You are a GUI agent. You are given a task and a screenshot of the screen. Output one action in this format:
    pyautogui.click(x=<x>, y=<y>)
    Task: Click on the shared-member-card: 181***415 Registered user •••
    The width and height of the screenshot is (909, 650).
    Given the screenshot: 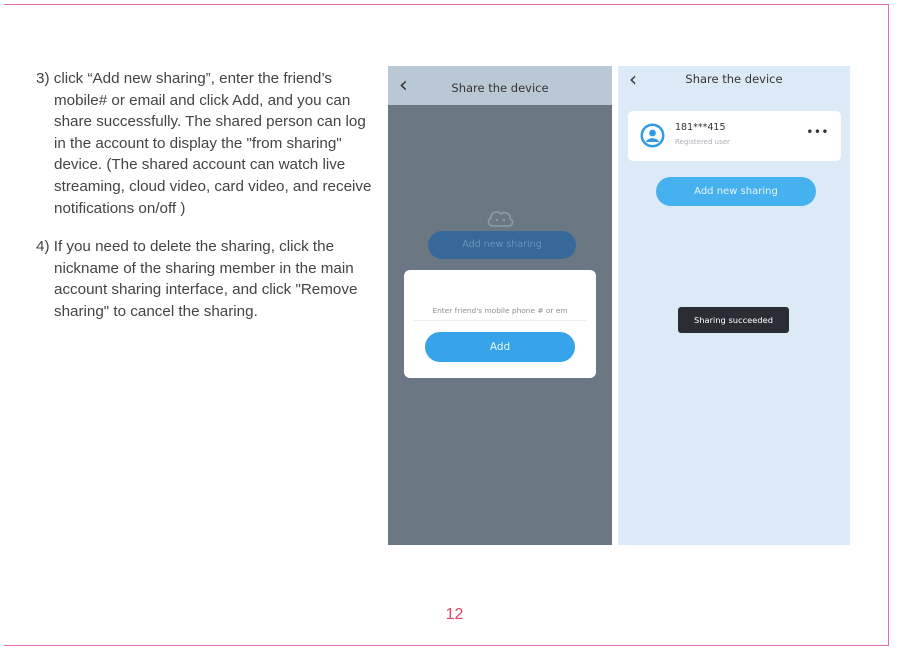 What is the action you would take?
    pyautogui.click(x=734, y=136)
    